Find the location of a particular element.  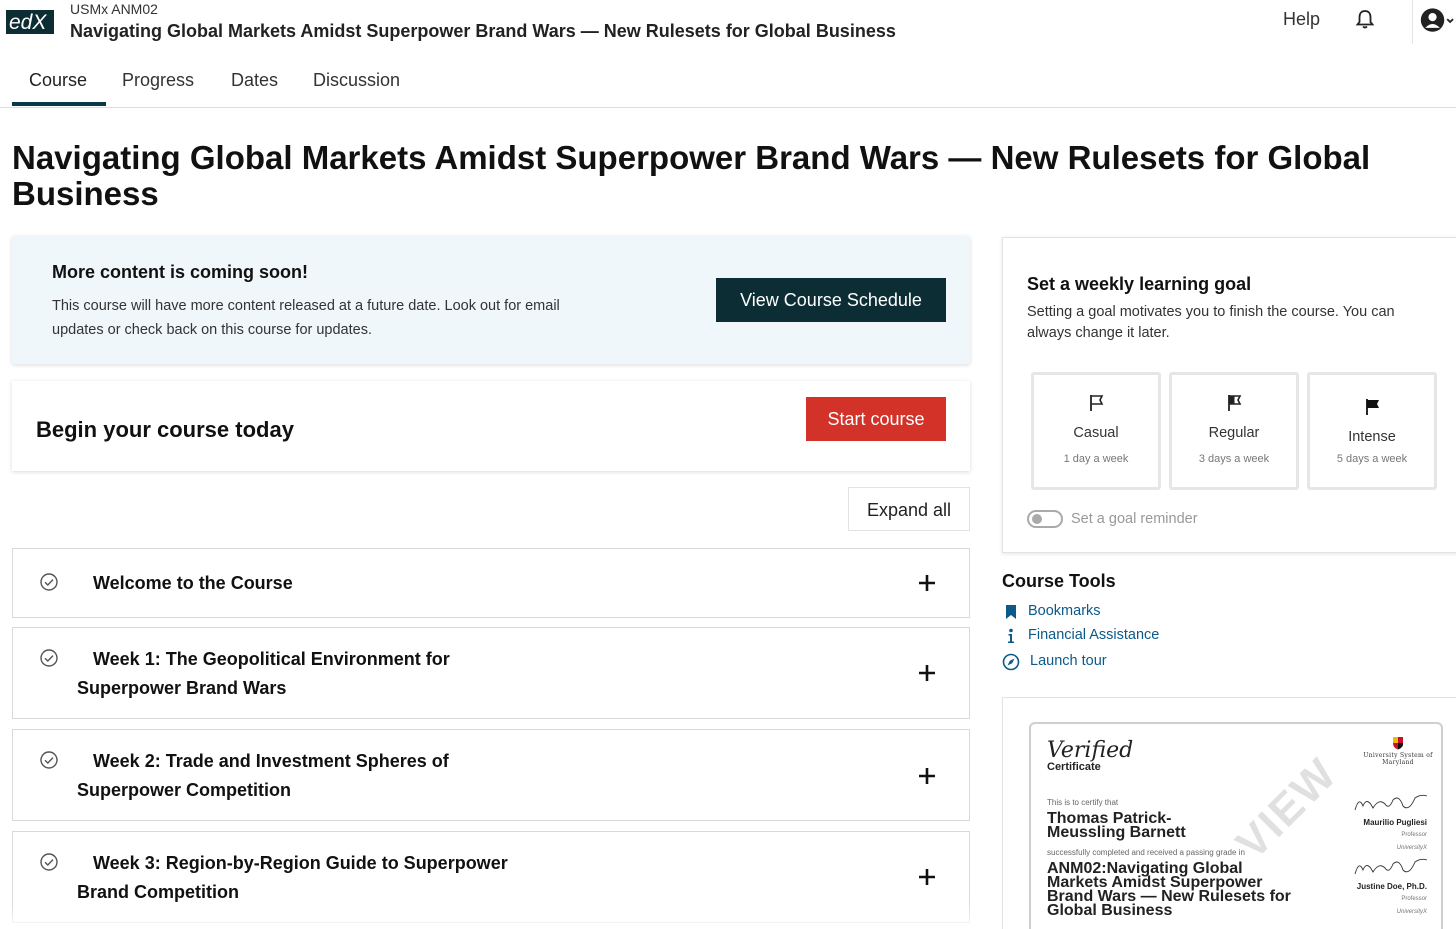

start-course-button: Start course is located at coordinates (876, 419).